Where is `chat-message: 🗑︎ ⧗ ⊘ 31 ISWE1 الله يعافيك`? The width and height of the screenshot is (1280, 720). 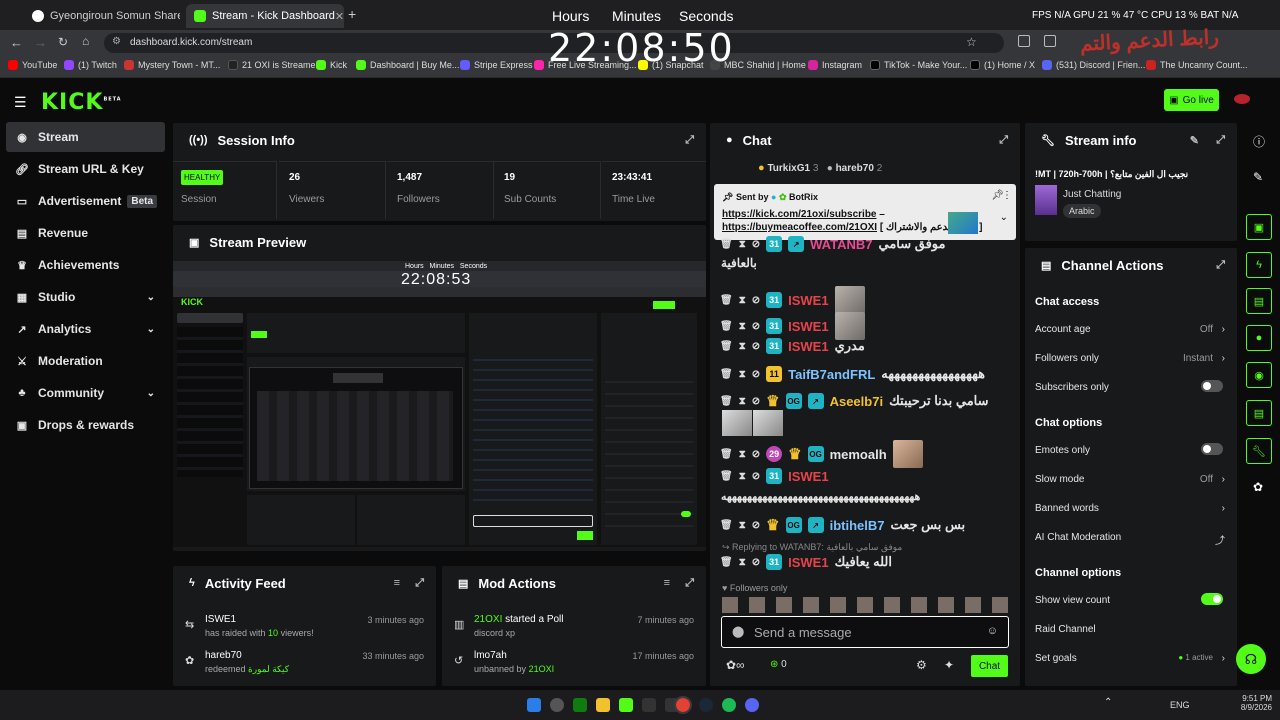
chat-message: 🗑︎ ⧗ ⊘ 31 ISWE1 الله يعافيك is located at coordinates (806, 562).